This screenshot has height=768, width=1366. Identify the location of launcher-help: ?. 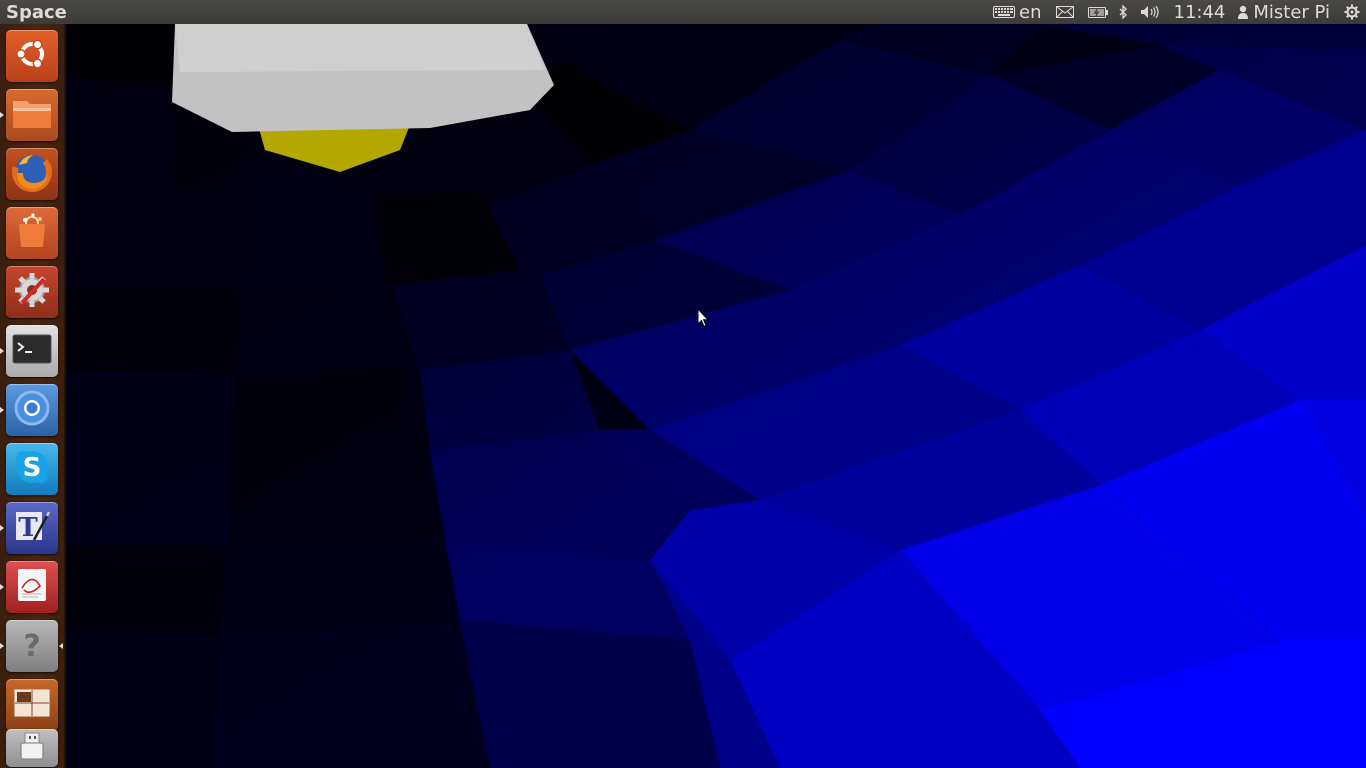
(32, 646).